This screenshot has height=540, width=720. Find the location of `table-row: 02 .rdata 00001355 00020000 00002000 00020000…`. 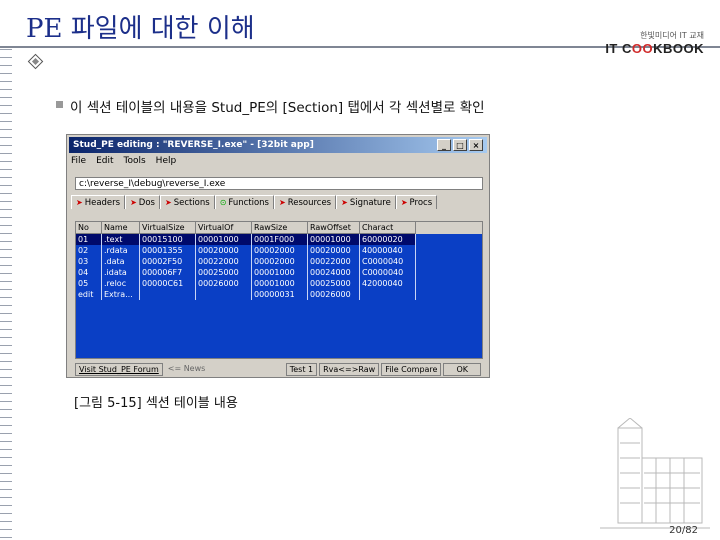

table-row: 02 .rdata 00001355 00020000 00002000 00020000… is located at coordinates (279, 250).